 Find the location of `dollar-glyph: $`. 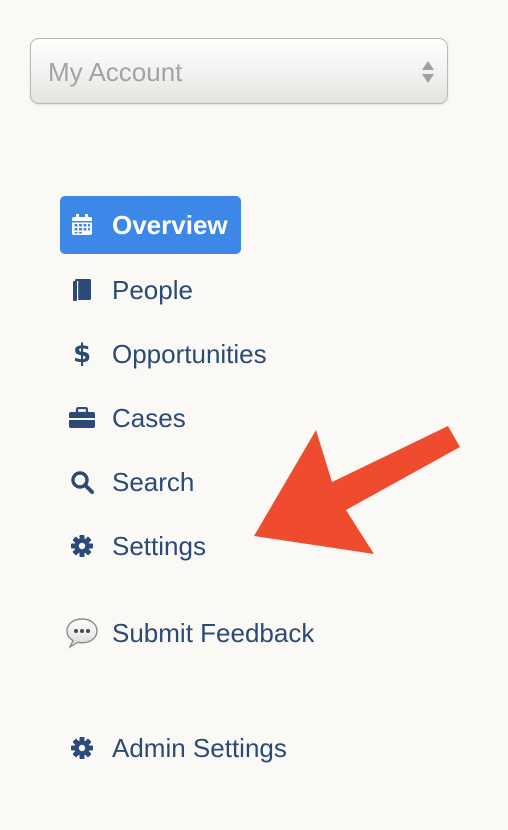

dollar-glyph: $ is located at coordinates (82, 354).